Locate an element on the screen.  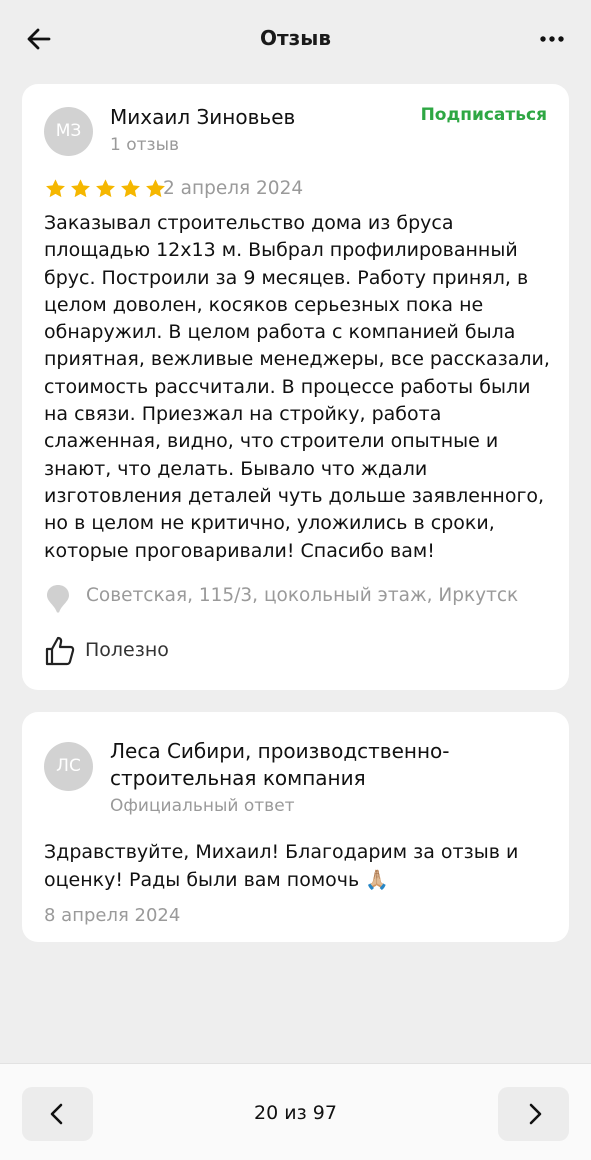
next-review-button is located at coordinates (533, 1114).